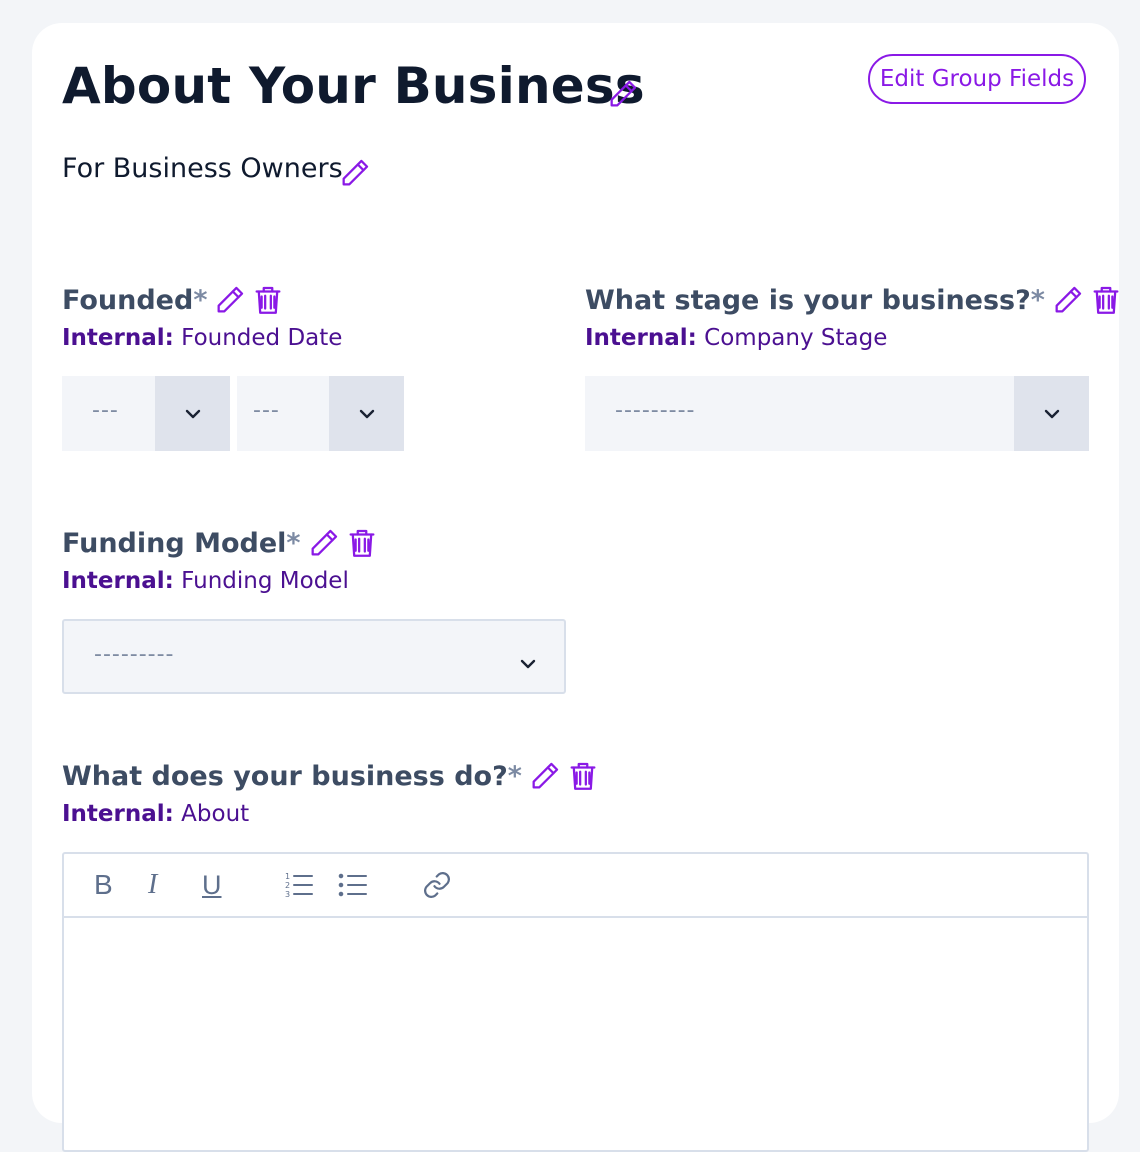  I want to click on ordered-list-icon: 1 2 3, so click(299, 885).